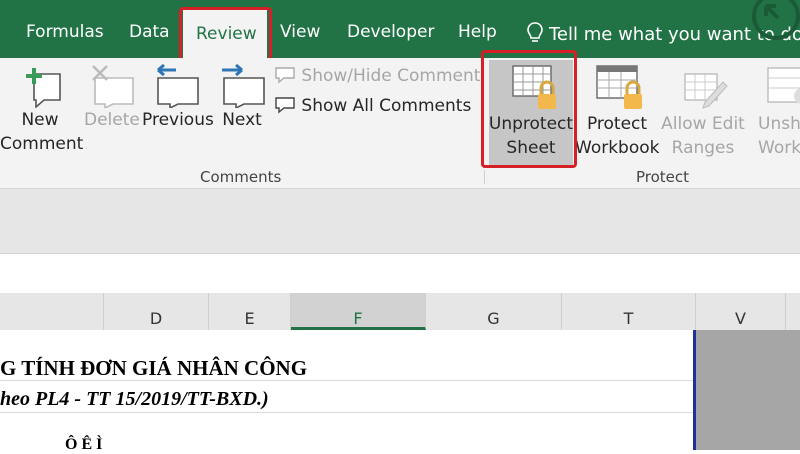 Image resolution: width=800 pixels, height=454 pixels. Describe the element at coordinates (390, 32) in the screenshot. I see `tab-developer: Developer` at that location.